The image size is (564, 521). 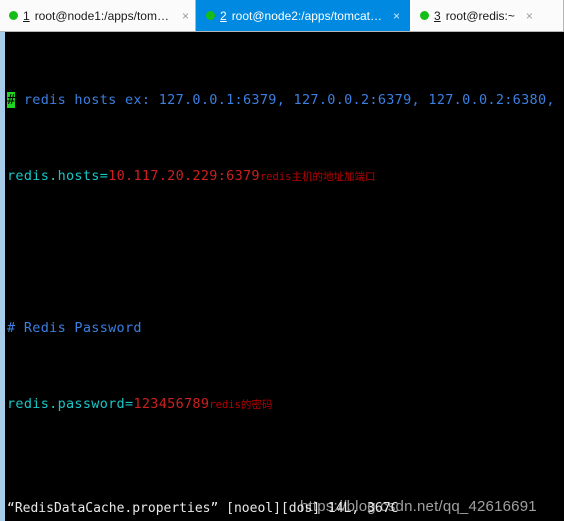 What do you see at coordinates (285, 404) in the screenshot?
I see `editor-line: redis.password=123456789redis的密码` at bounding box center [285, 404].